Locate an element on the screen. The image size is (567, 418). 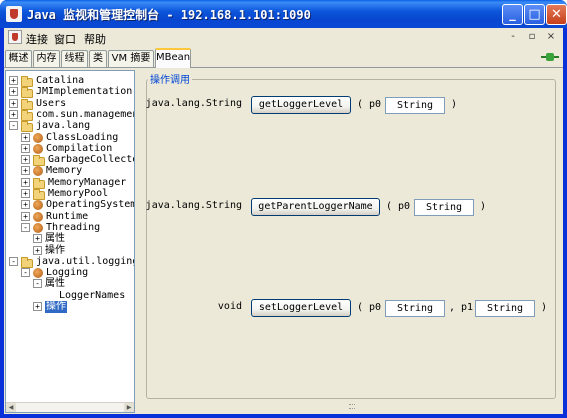
tree-item: + Runtime is located at coordinates (70, 217).